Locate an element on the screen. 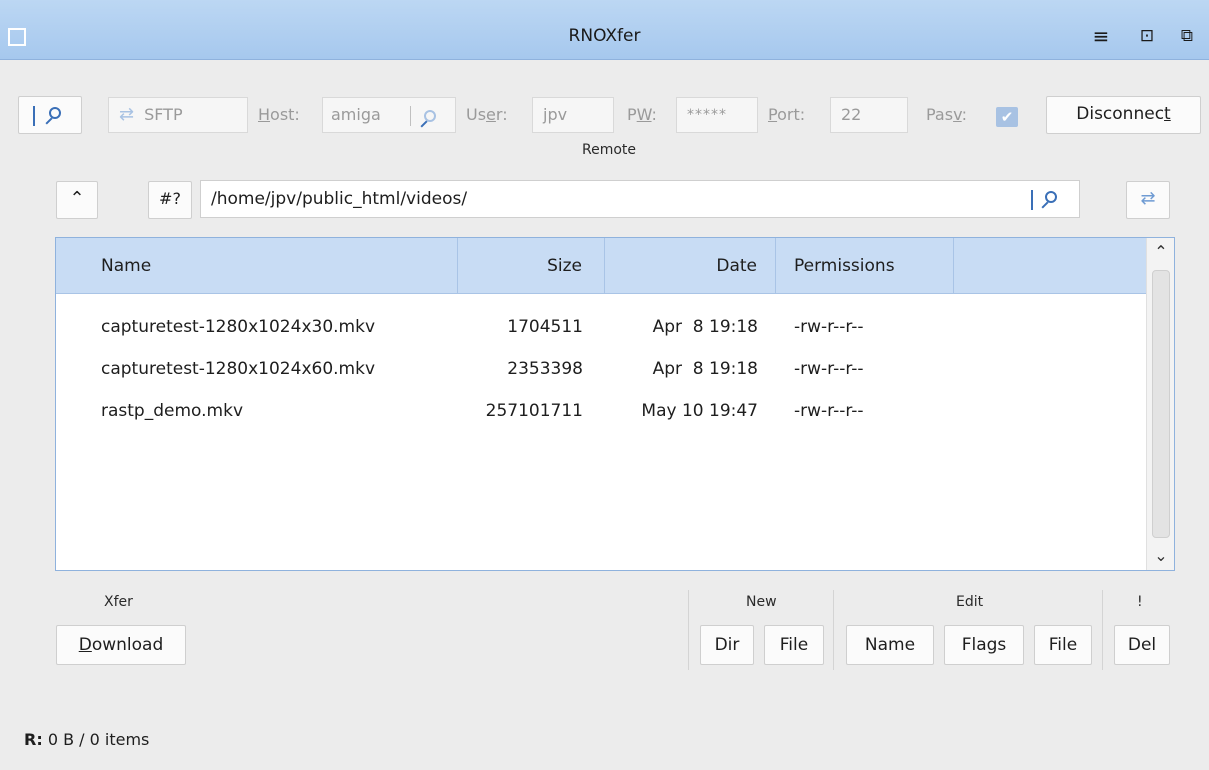 The image size is (1209, 770). file-date: May 10 19:47 is located at coordinates (699, 411).